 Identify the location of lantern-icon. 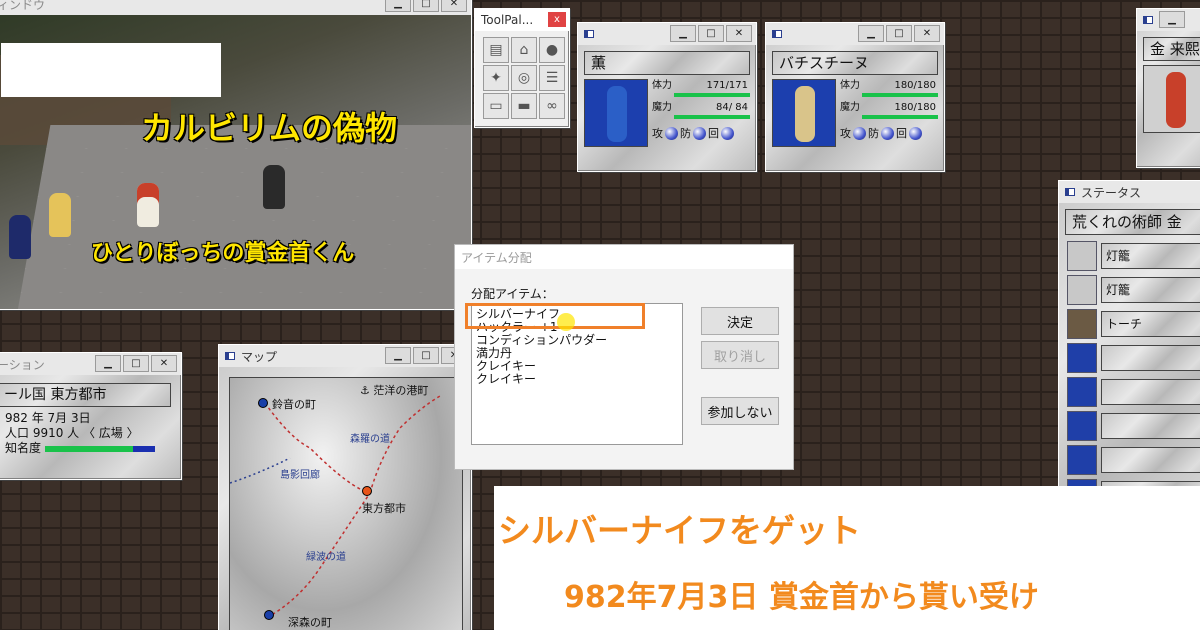
(1082, 290).